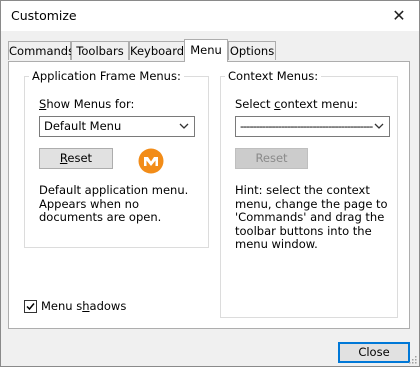  Describe the element at coordinates (296, 104) in the screenshot. I see `select-context-menu-label: Select context menu:` at that location.